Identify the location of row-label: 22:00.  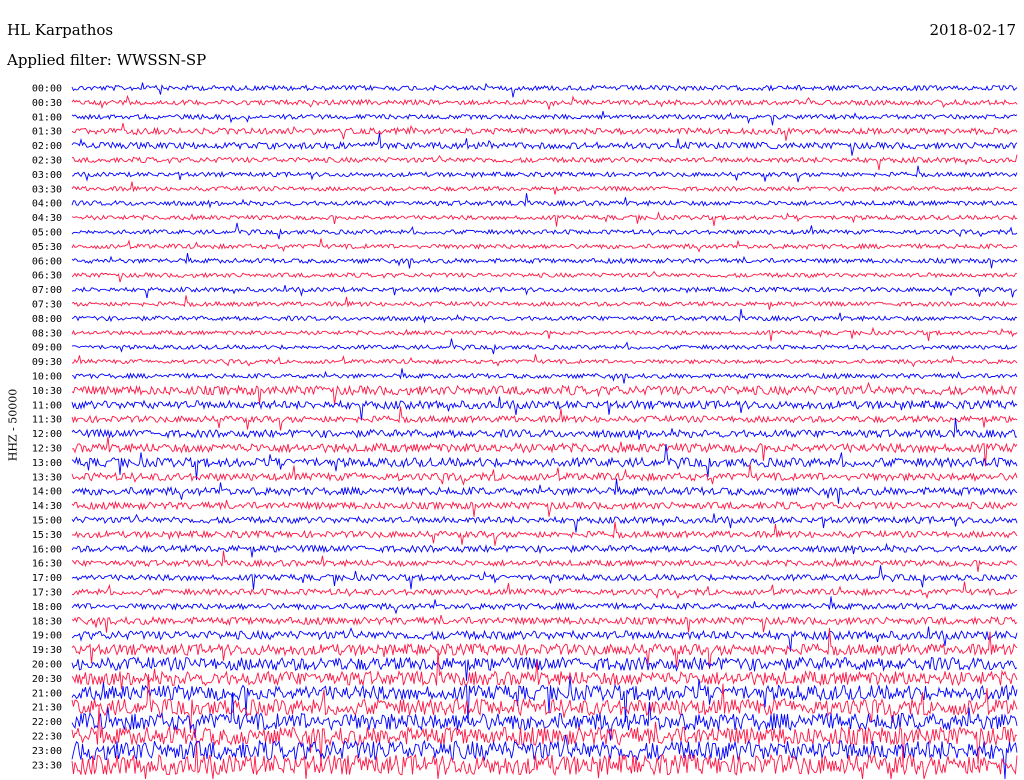
(47, 722).